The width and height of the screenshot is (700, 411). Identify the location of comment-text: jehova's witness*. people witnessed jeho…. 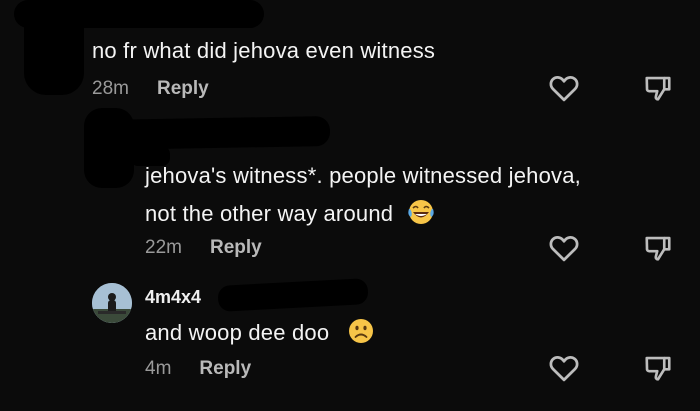
(415, 195).